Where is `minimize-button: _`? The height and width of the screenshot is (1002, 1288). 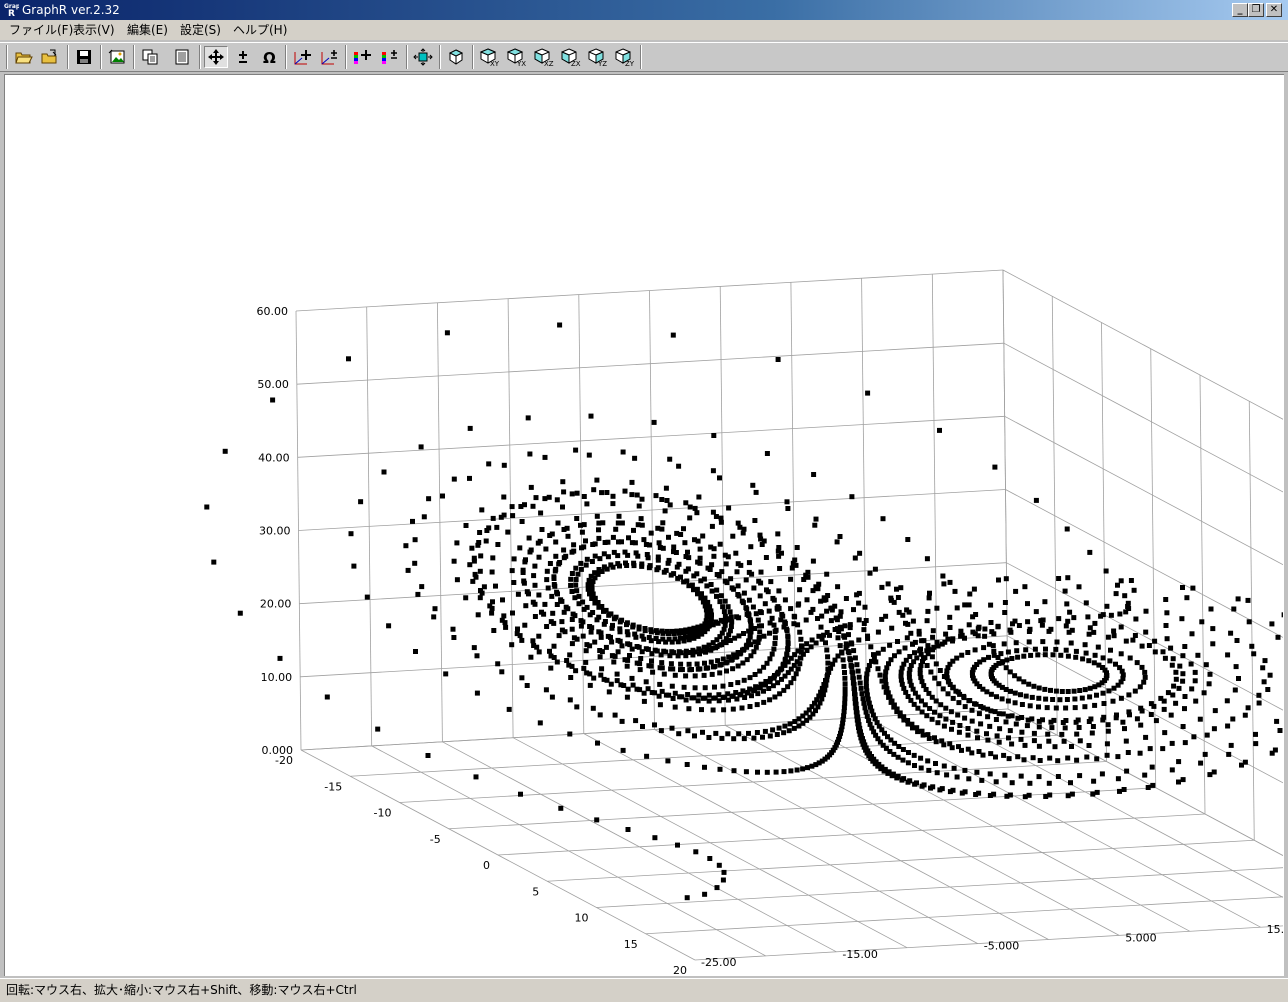 minimize-button: _ is located at coordinates (1240, 10).